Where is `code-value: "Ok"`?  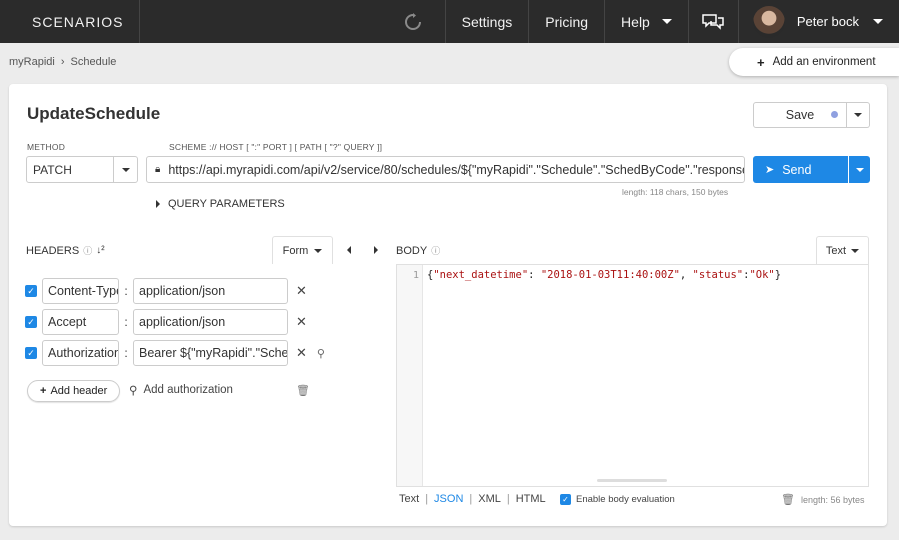
code-value: "Ok" is located at coordinates (762, 275).